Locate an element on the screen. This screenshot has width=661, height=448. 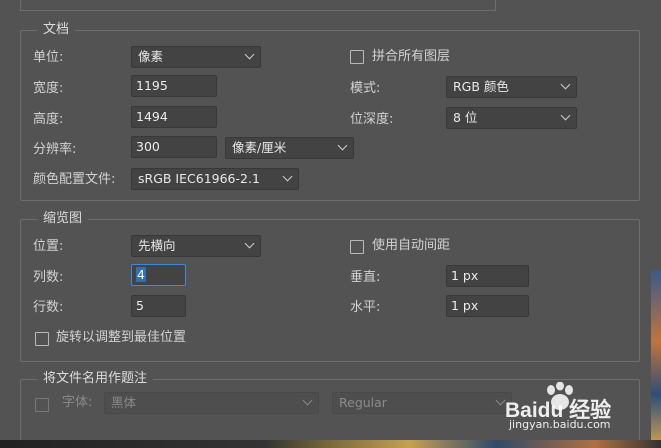
bit-depth-value: 8 位 is located at coordinates (465, 117).